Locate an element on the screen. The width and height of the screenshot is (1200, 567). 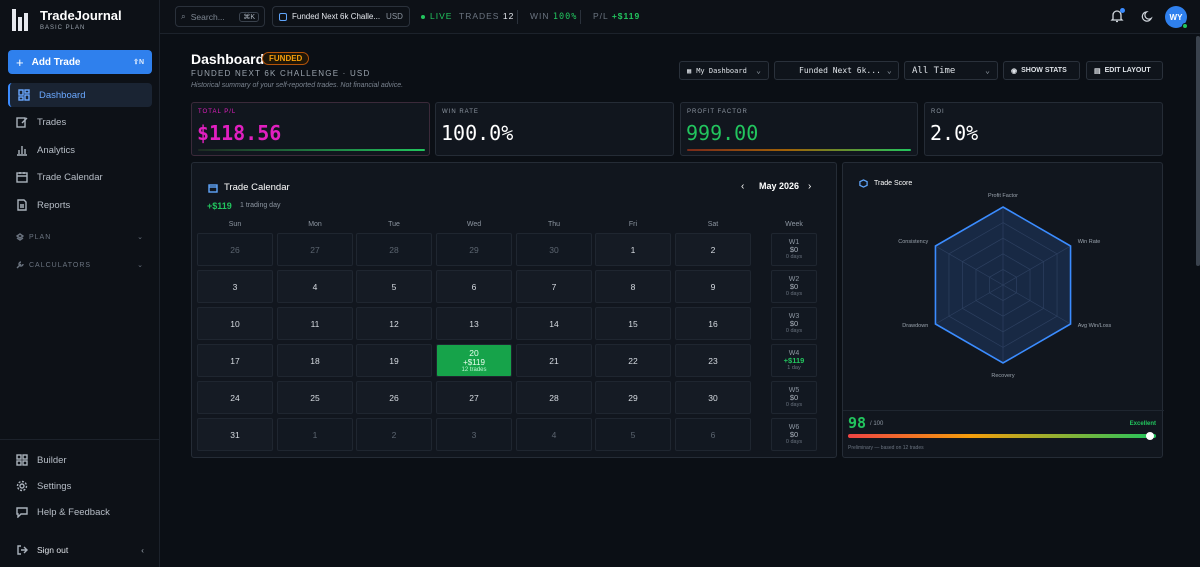
scrollbar is located at coordinates (1198, 151).